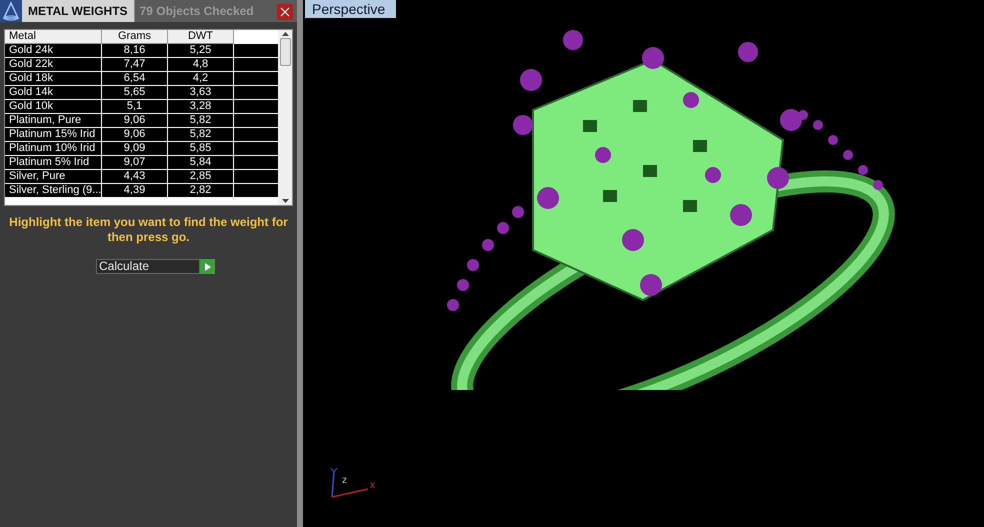 This screenshot has height=527, width=984. I want to click on table-cell: 4,43, so click(135, 176).